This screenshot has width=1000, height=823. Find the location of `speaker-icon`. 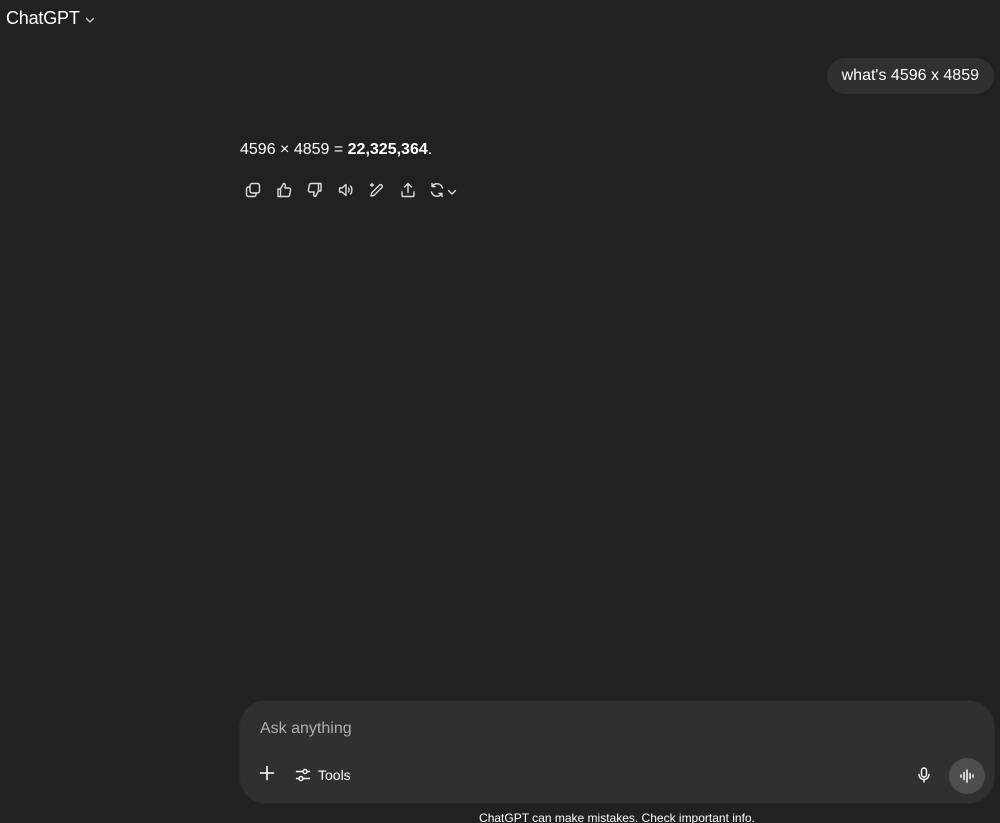

speaker-icon is located at coordinates (346, 192).